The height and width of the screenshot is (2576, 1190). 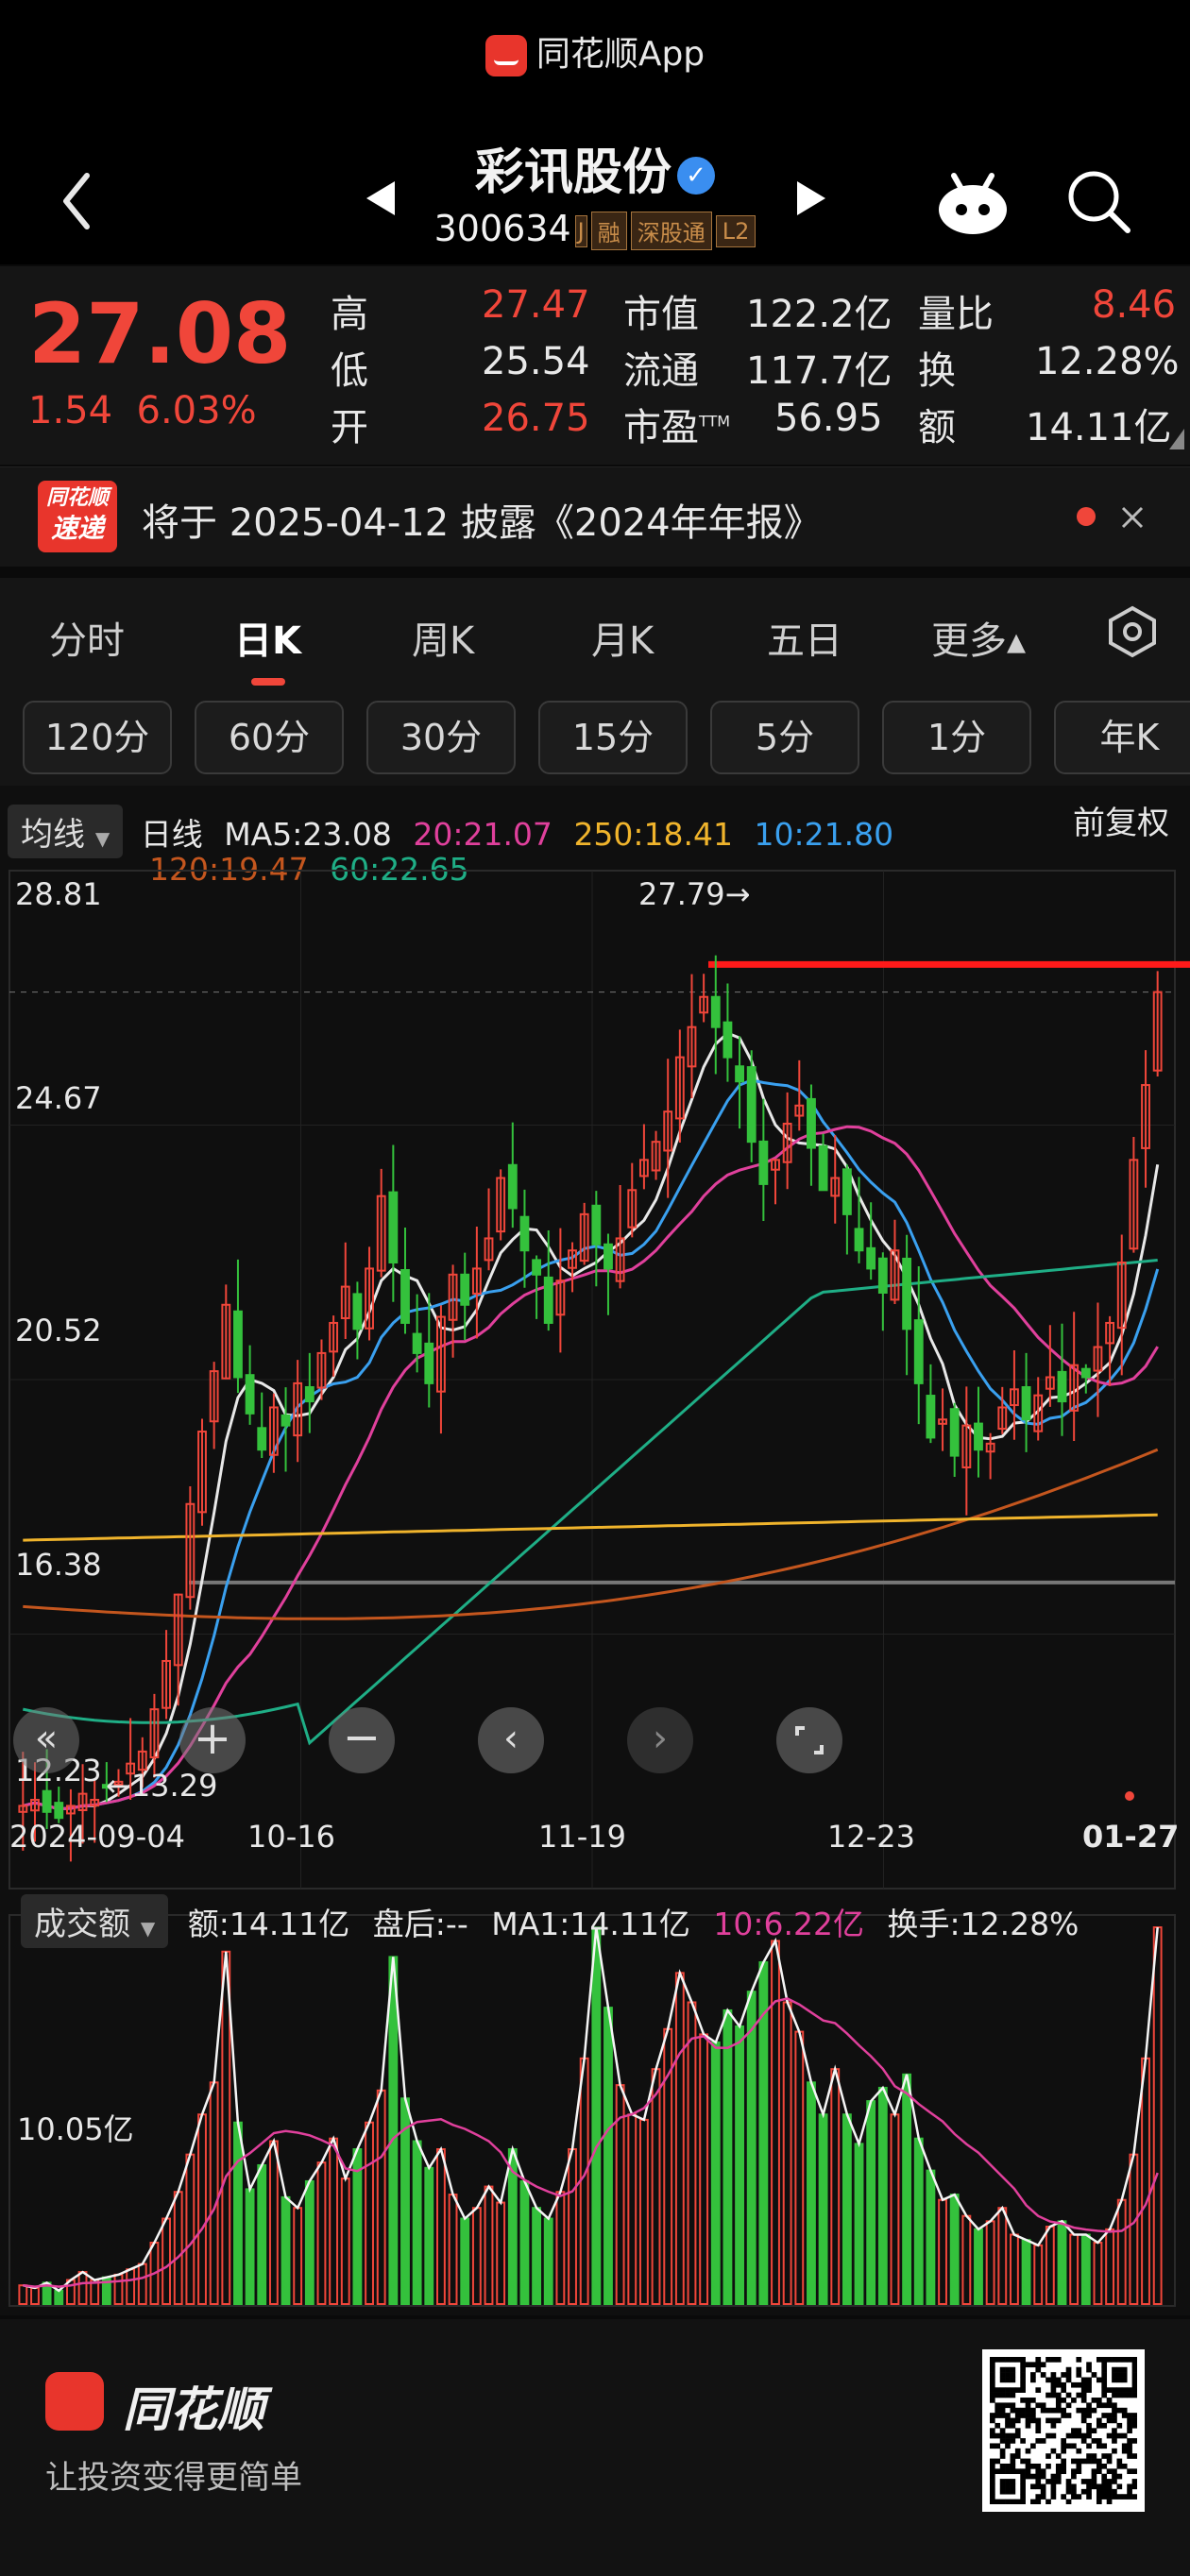 I want to click on low-label: 低, so click(x=349, y=371).